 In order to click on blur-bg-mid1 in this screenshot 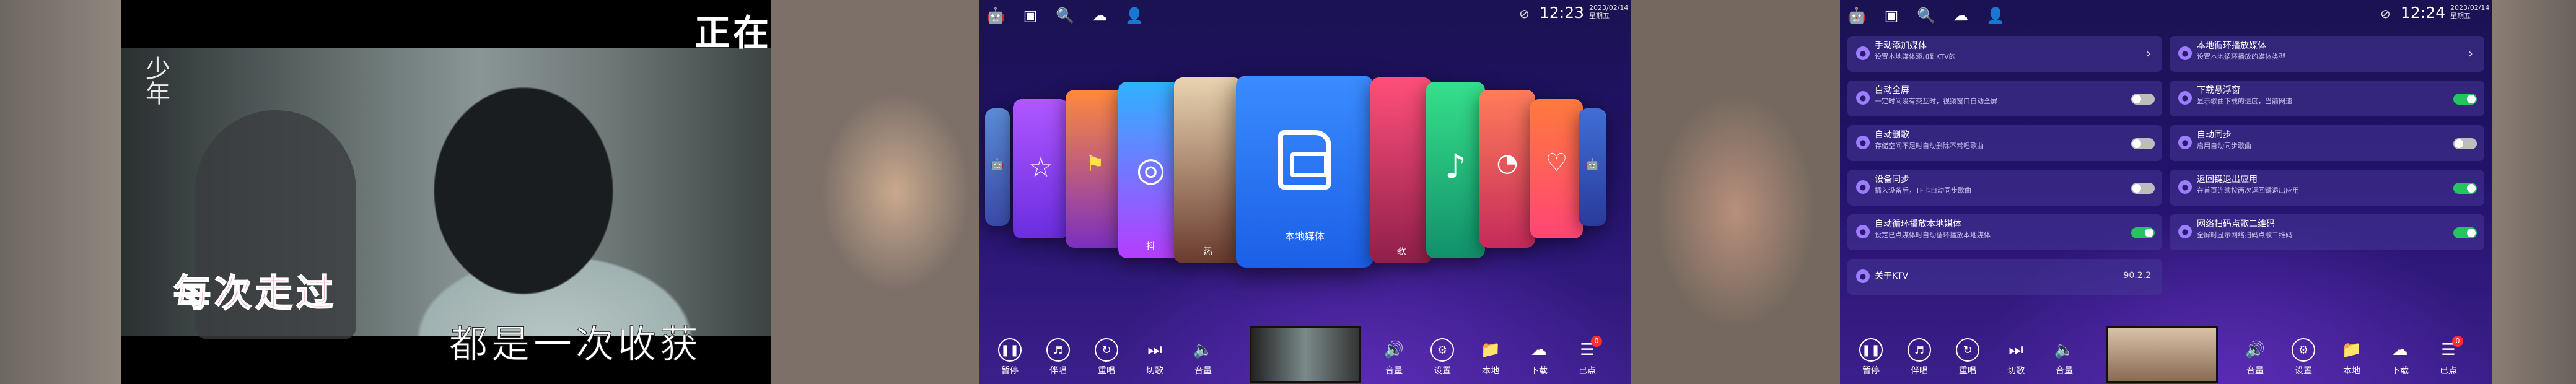, I will do `click(875, 192)`.